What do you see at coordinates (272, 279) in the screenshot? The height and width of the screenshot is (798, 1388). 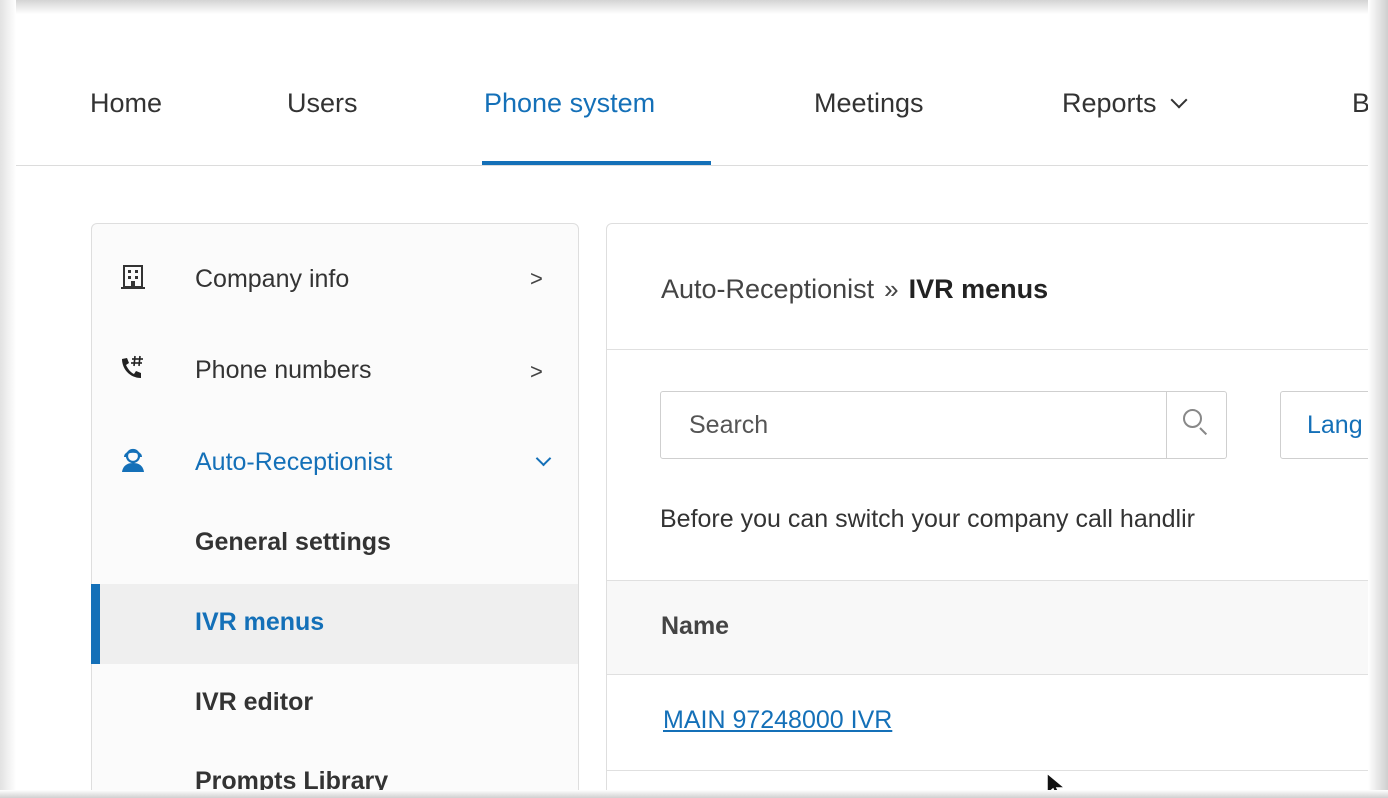 I see `sidebar-item-label: Company info` at bounding box center [272, 279].